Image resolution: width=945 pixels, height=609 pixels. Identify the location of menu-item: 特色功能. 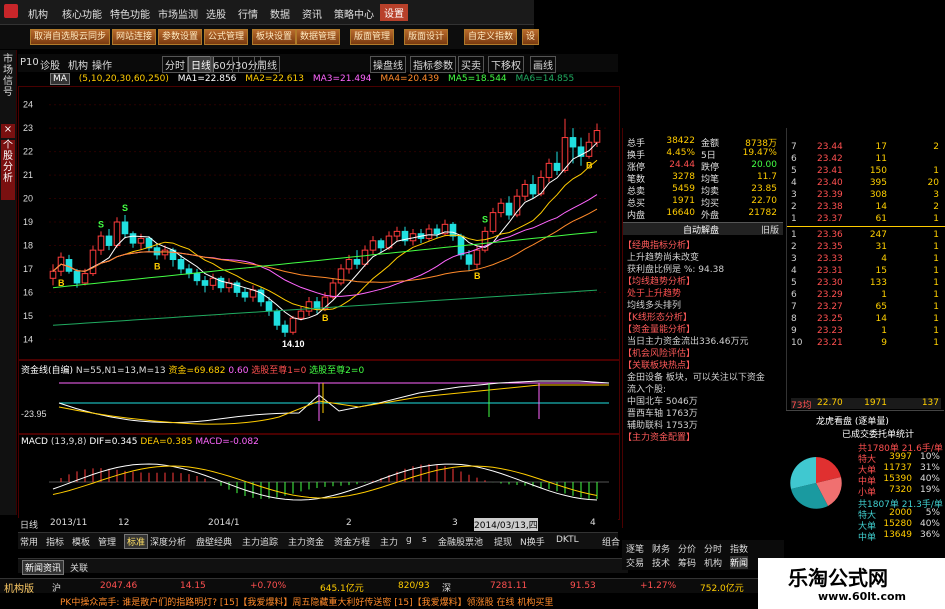
(130, 13).